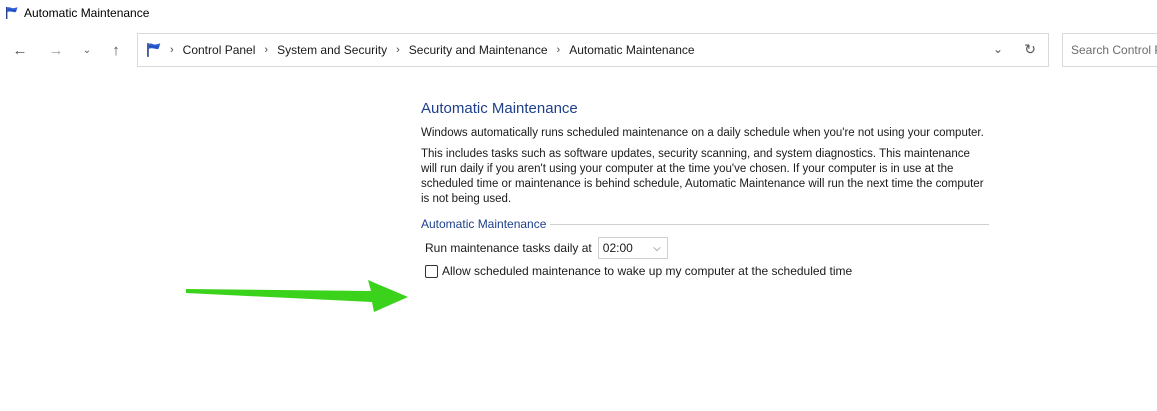  I want to click on back-arrow-icon: ←, so click(20, 50).